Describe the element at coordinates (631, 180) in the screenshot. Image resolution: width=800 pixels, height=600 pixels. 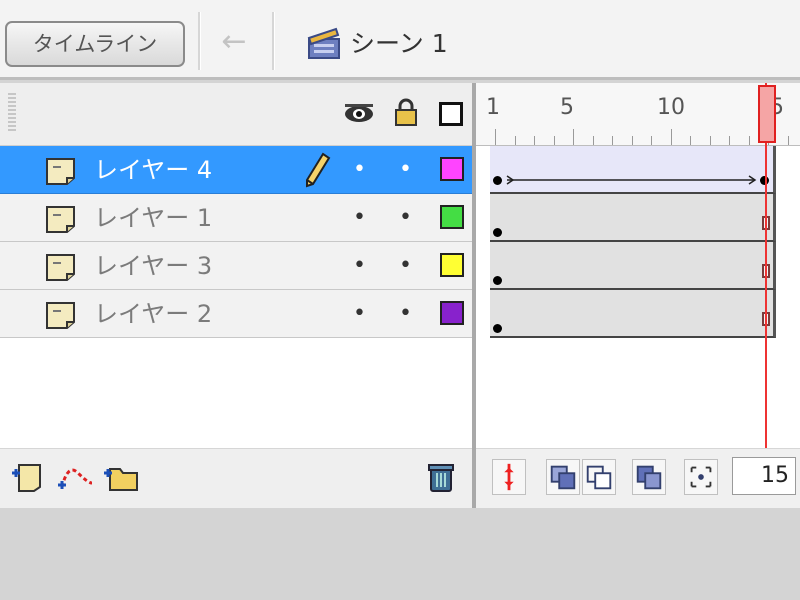
I see `motion-tween-arrow` at that location.